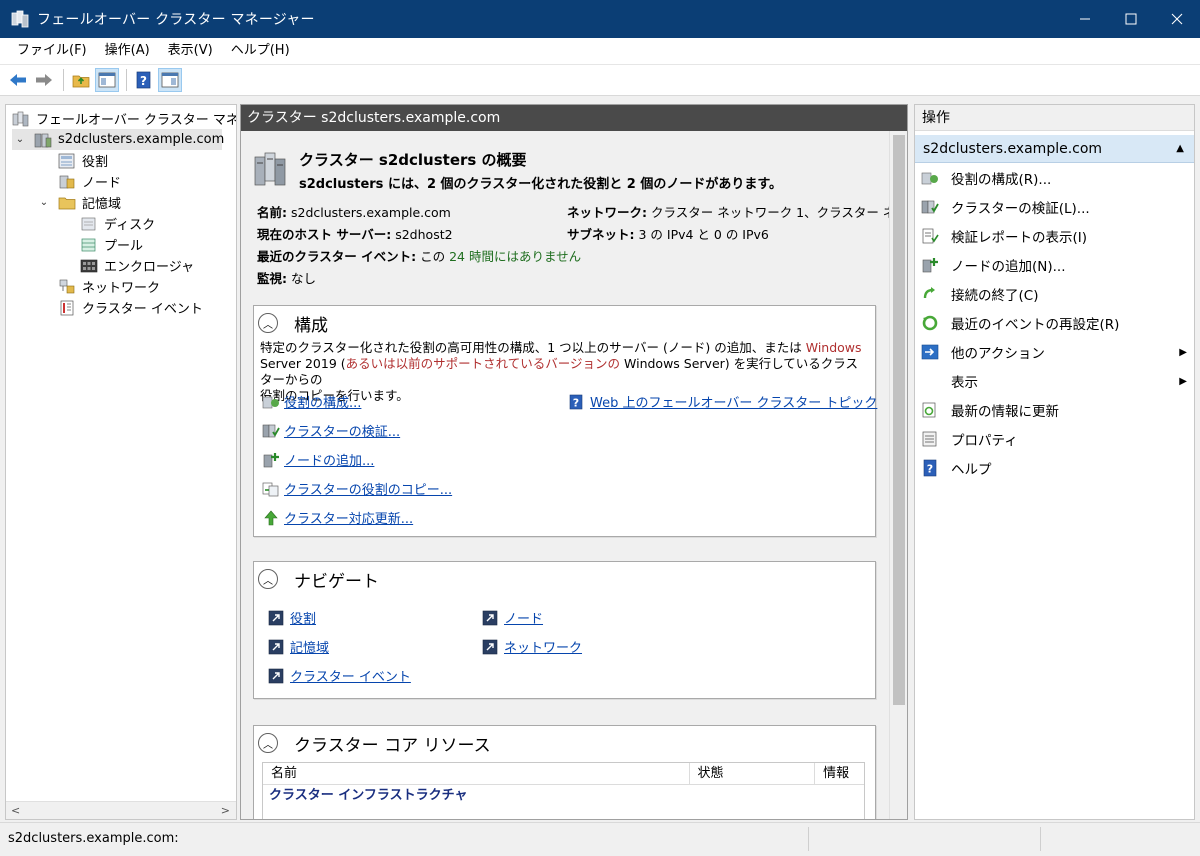 This screenshot has width=1200, height=856. Describe the element at coordinates (118, 139) in the screenshot. I see `tree-item-cluster: ⌄ s2dclusters.example.com` at that location.